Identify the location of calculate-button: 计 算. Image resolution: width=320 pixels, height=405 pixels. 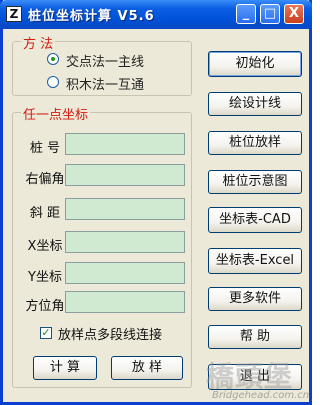
(65, 368).